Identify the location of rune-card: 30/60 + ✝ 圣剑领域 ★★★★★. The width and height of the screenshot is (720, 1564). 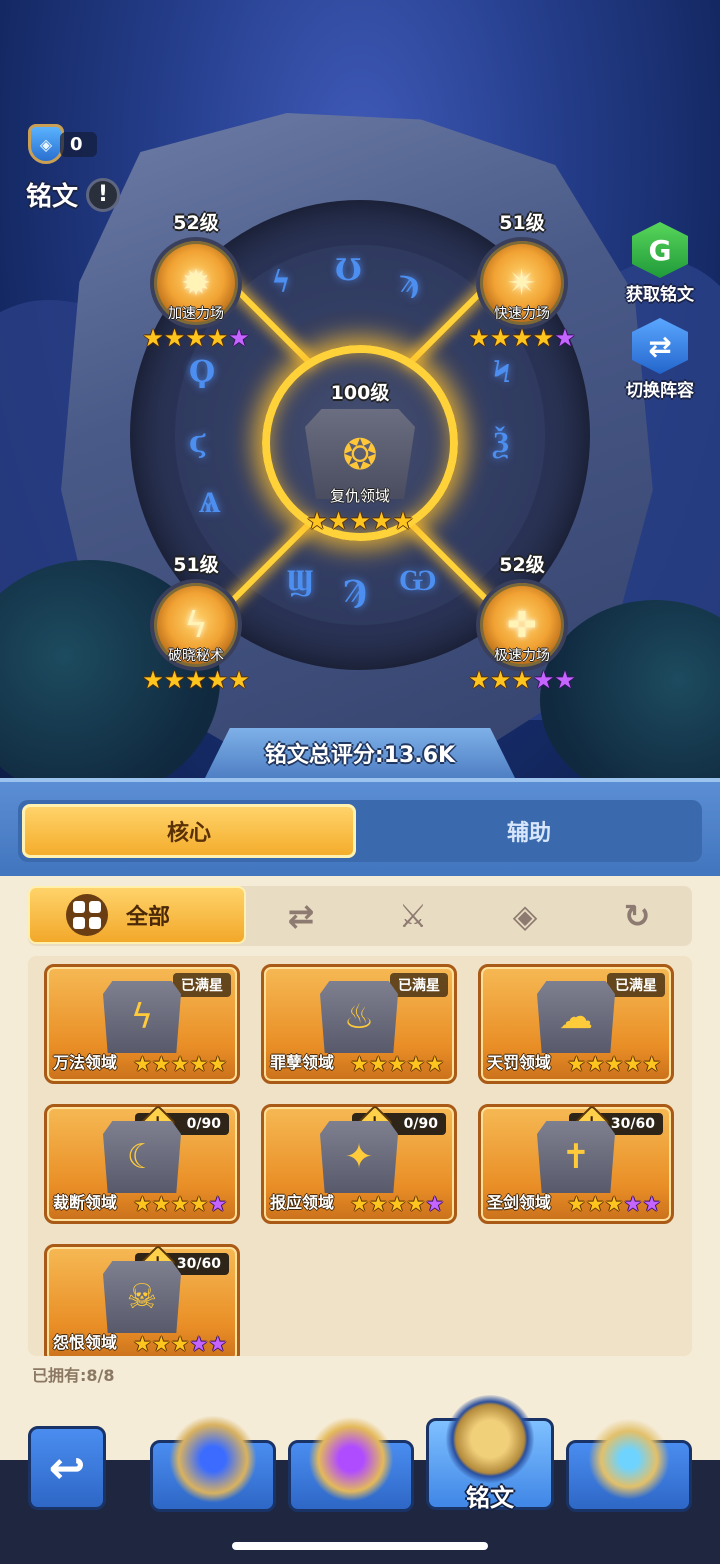
(576, 1164).